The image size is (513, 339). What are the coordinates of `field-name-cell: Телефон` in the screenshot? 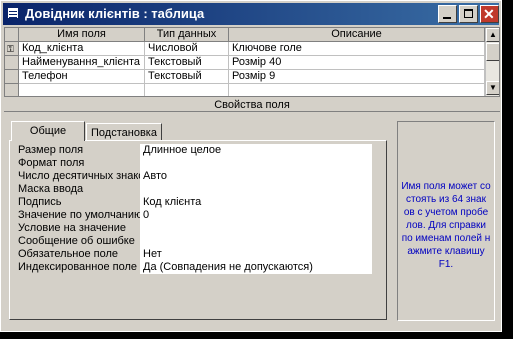 It's located at (82, 77).